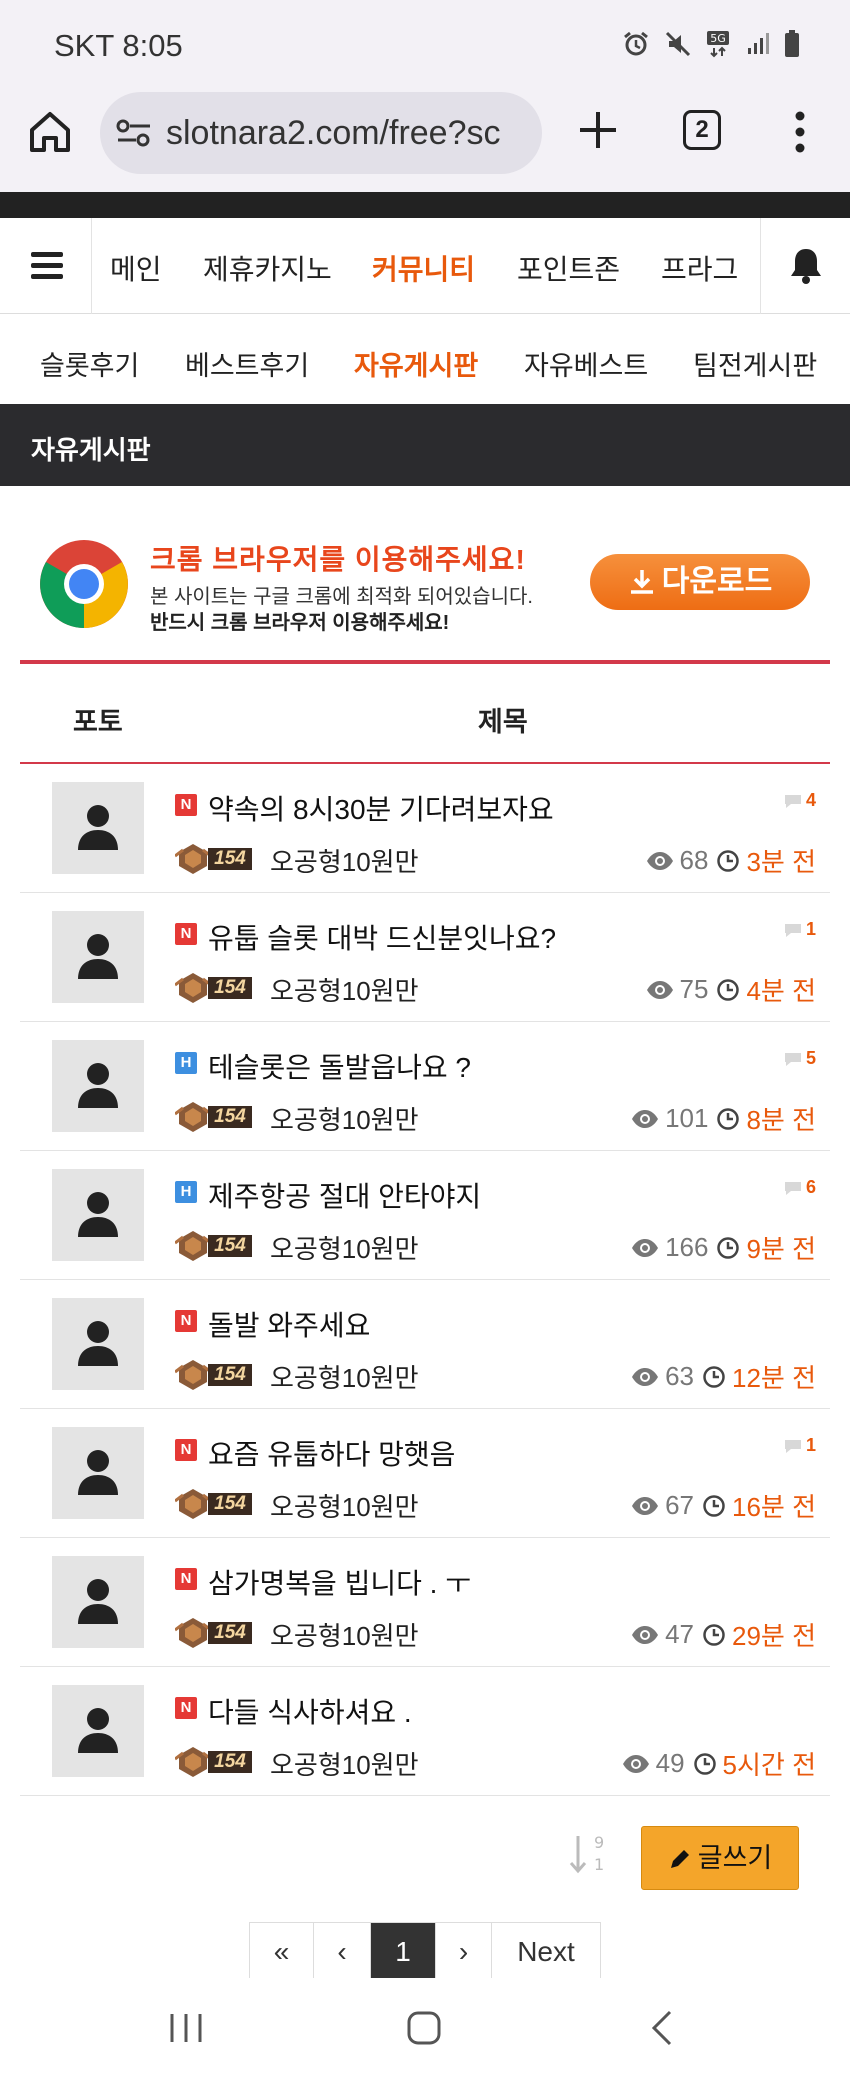  I want to click on post-title: 요즘 유툽하다 망햇음, so click(331, 1453).